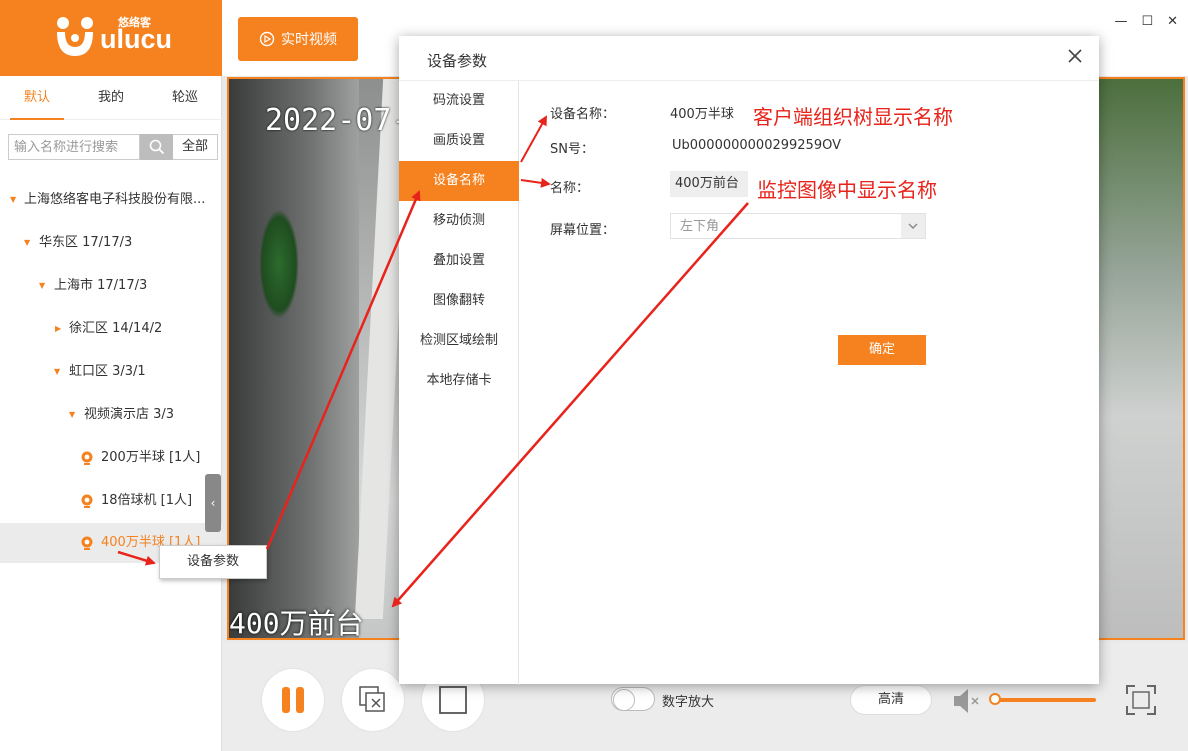  I want to click on camera-item: 18倍球机 [1人], so click(111, 501).